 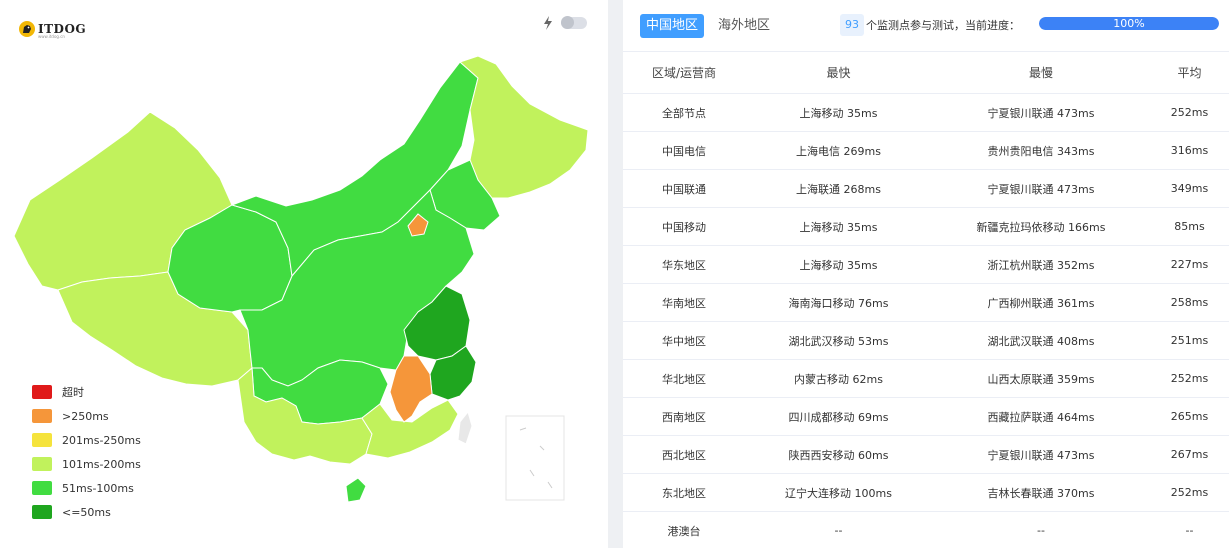 What do you see at coordinates (684, 417) in the screenshot?
I see `cell-region: 西南地区` at bounding box center [684, 417].